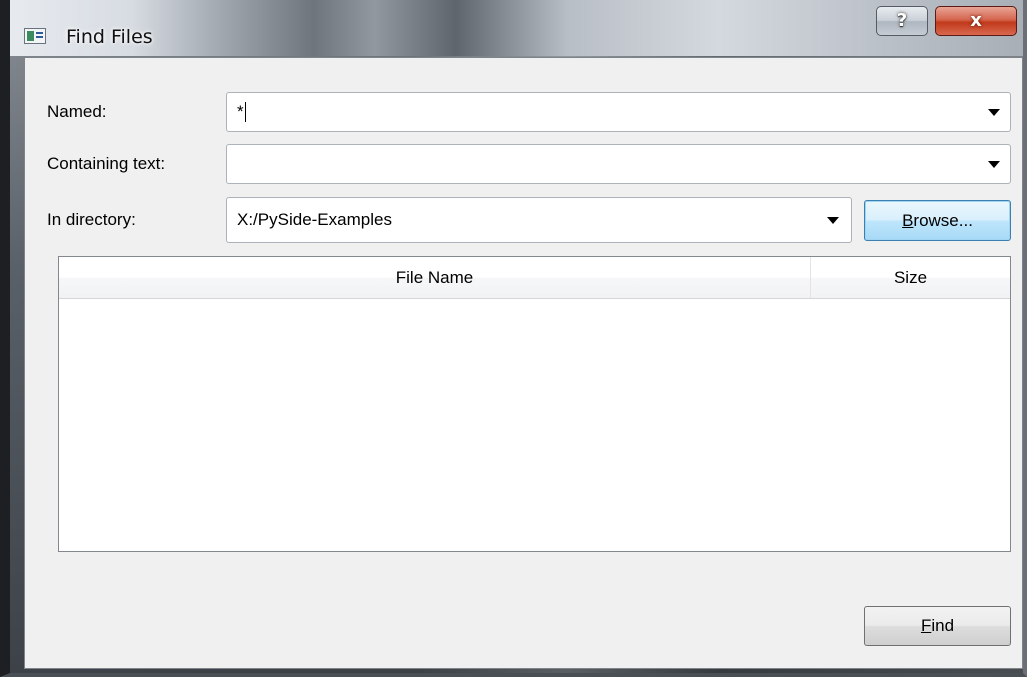 This screenshot has width=1027, height=677. Describe the element at coordinates (516, 28) in the screenshot. I see `title-bar: Find Files ? x` at that location.